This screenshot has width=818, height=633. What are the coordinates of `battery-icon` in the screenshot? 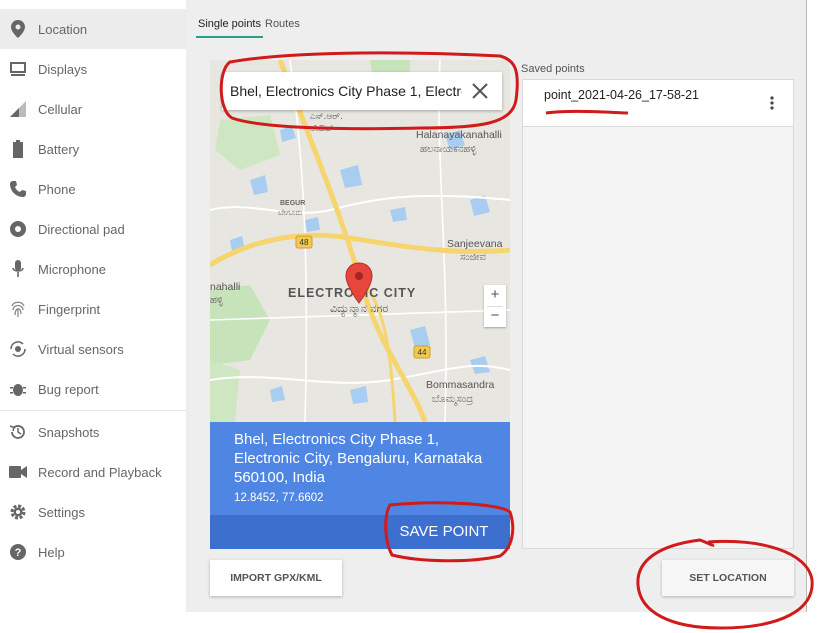 It's located at (18, 149).